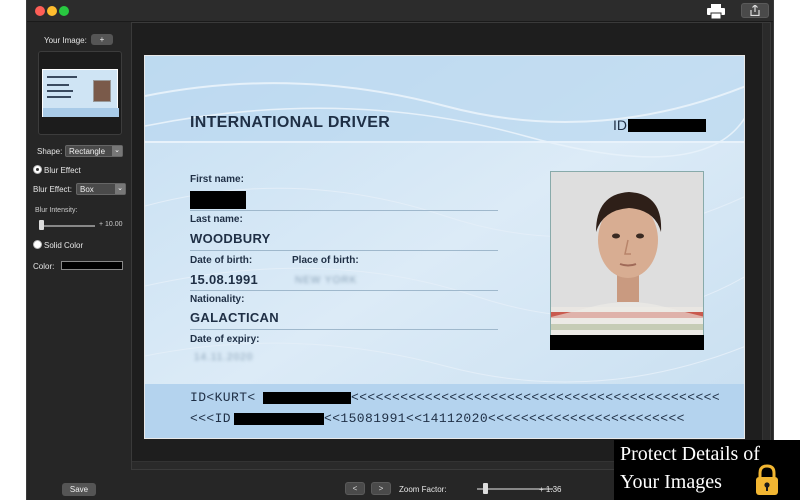  I want to click on shape-select-value: Rectangle, so click(87, 151).